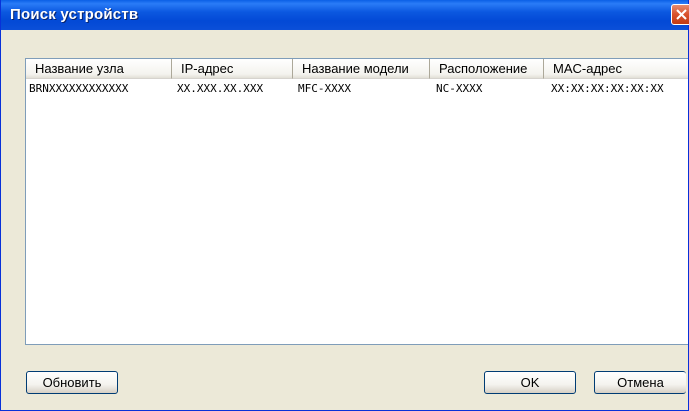  Describe the element at coordinates (345, 15) in the screenshot. I see `title-bar: Поиск устройств` at that location.